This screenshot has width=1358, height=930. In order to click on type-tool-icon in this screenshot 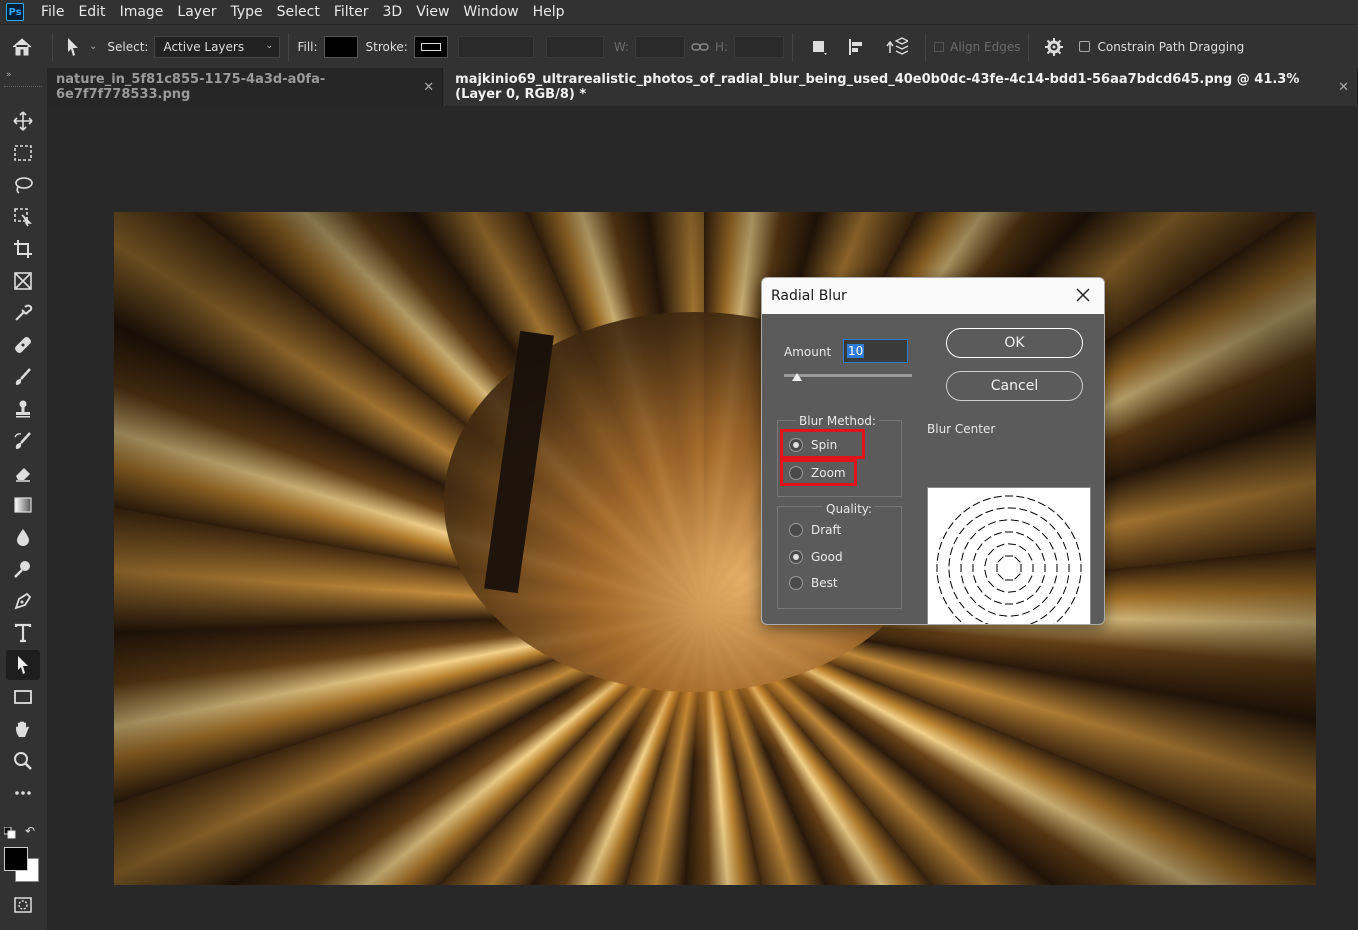, I will do `click(23, 633)`.